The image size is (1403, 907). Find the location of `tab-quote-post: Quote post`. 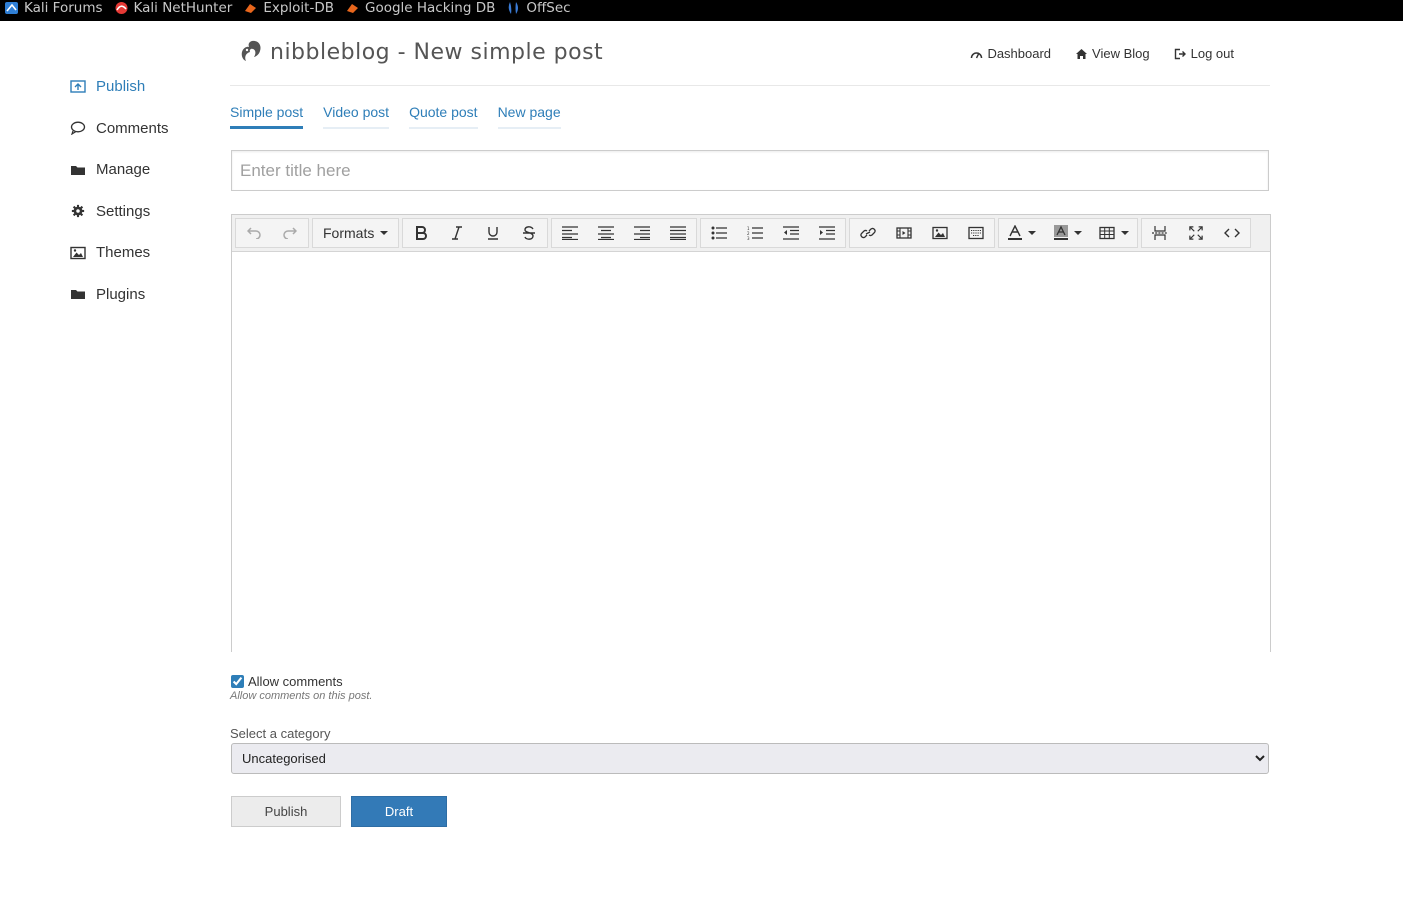

tab-quote-post: Quote post is located at coordinates (443, 116).